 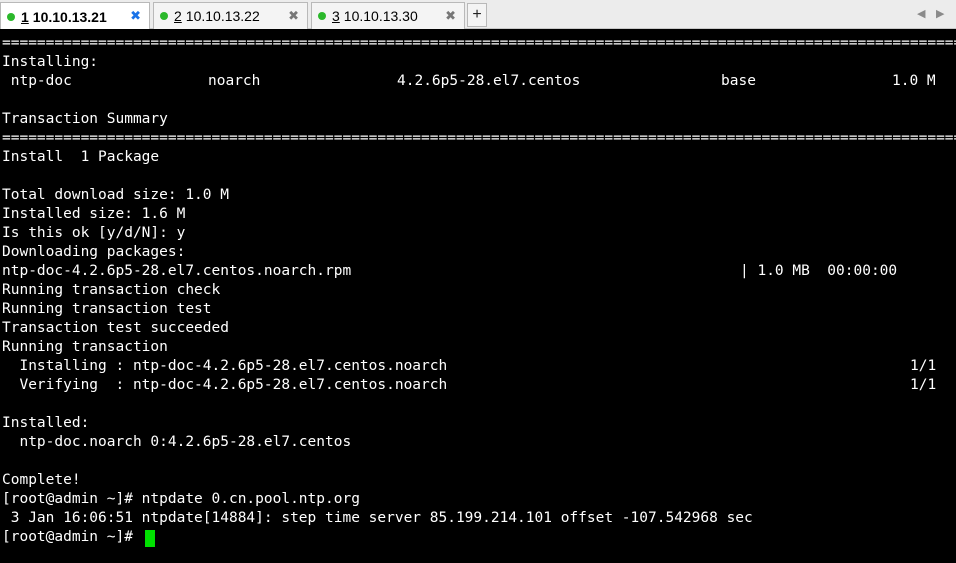 What do you see at coordinates (111, 290) in the screenshot?
I see `transaction-check: Running transaction check` at bounding box center [111, 290].